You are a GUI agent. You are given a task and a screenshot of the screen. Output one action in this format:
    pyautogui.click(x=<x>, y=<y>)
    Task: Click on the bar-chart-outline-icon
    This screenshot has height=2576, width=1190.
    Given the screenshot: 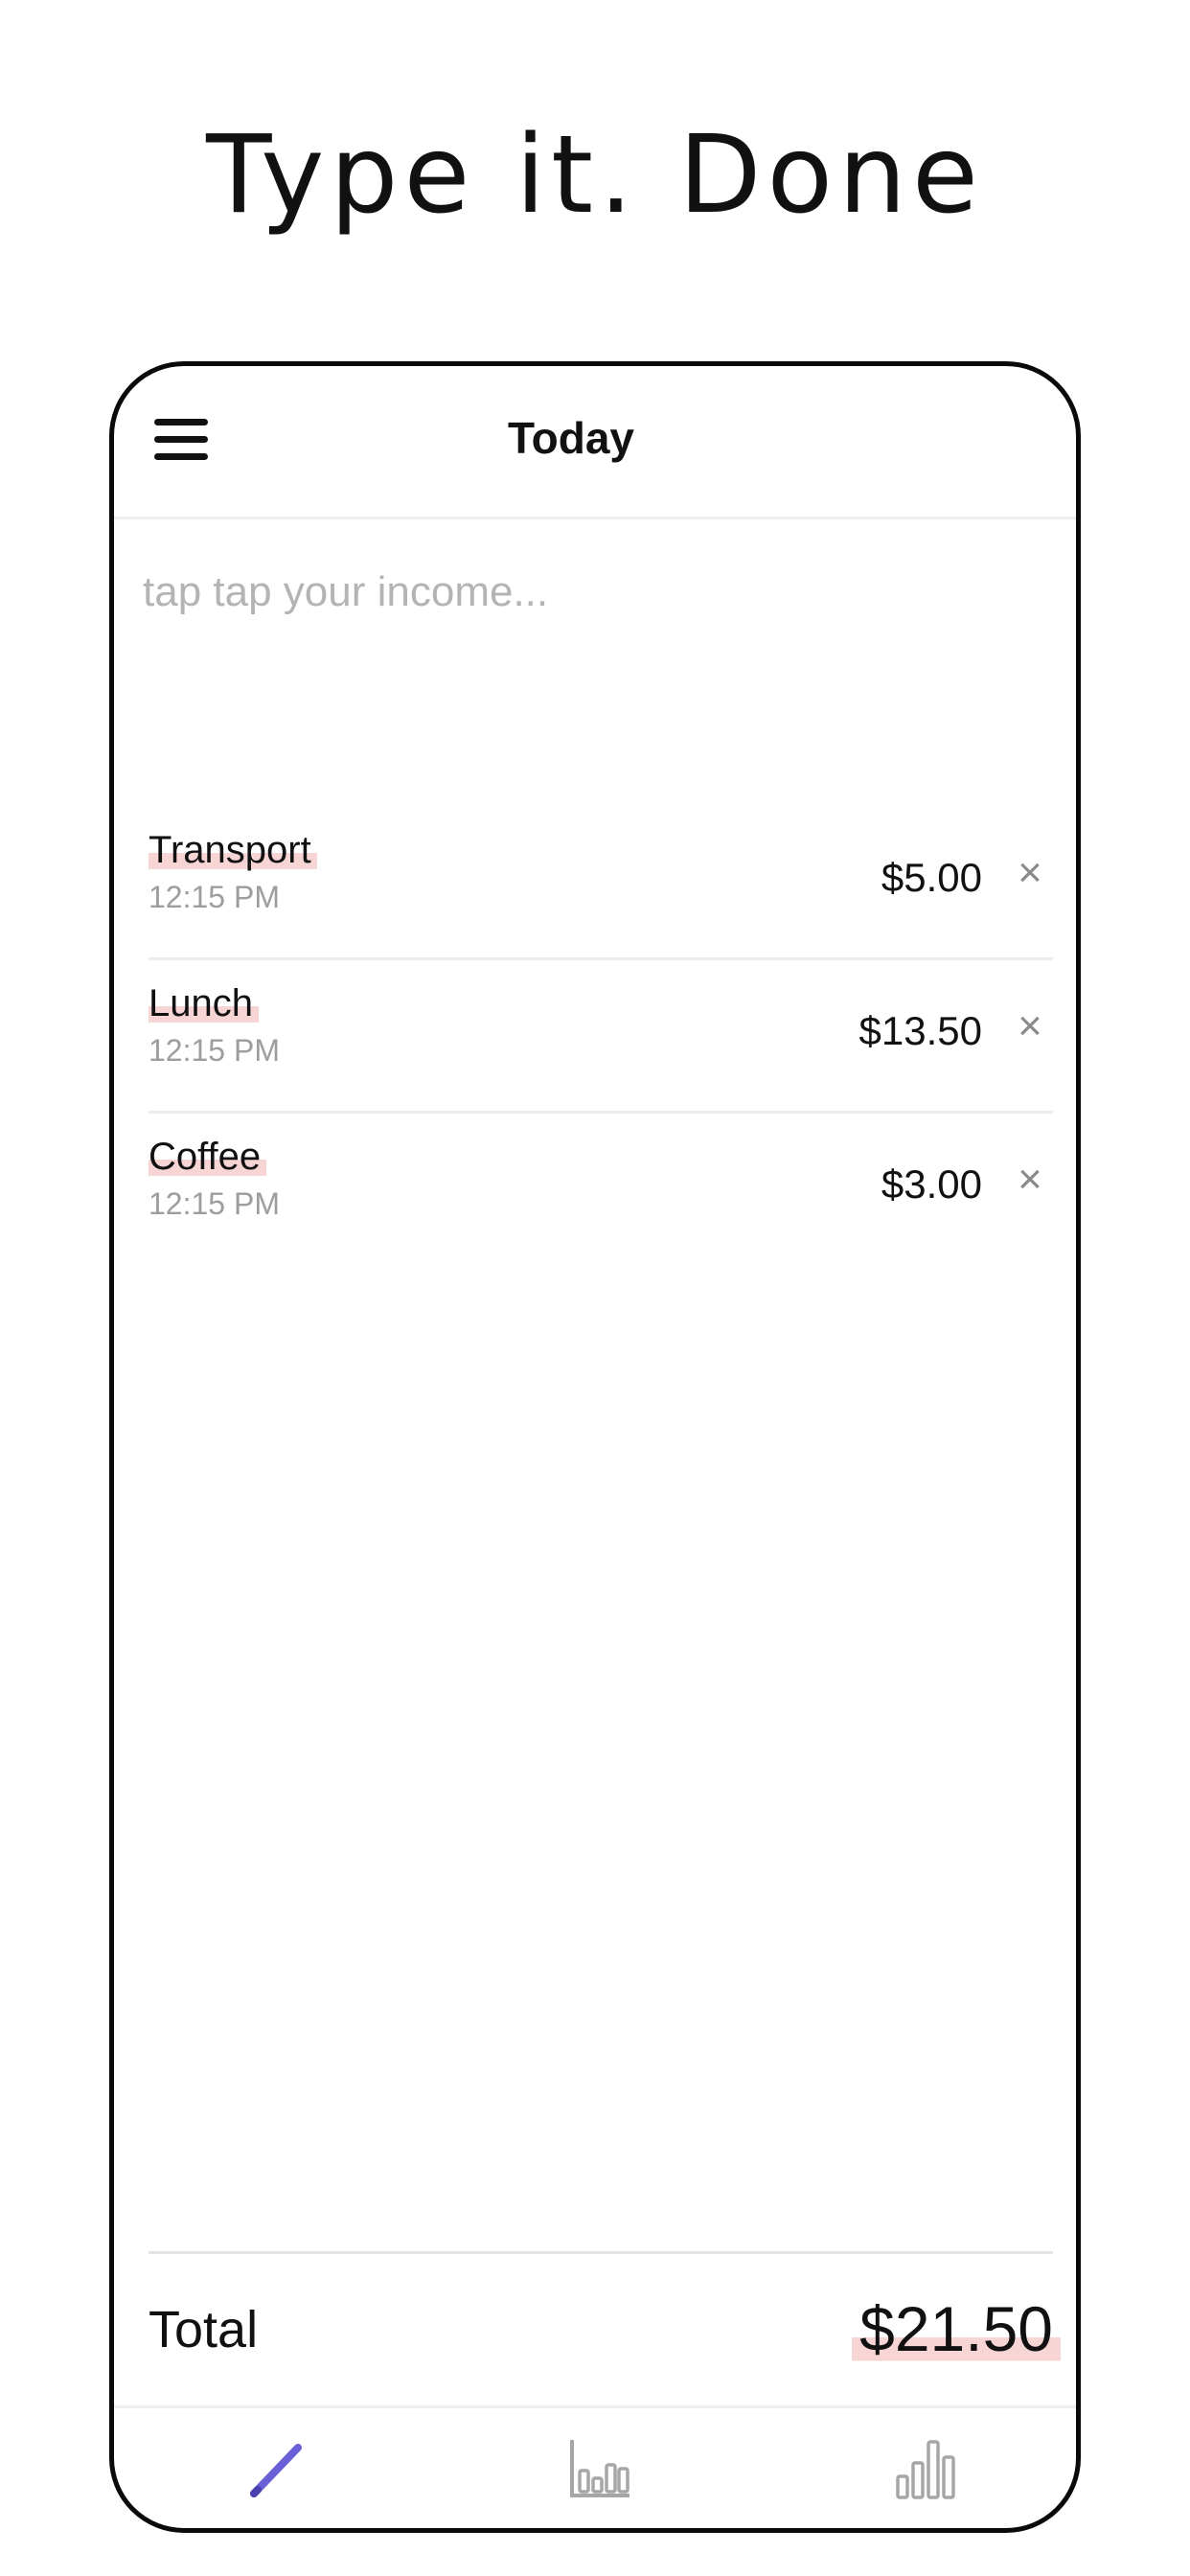 What is the action you would take?
    pyautogui.click(x=600, y=2468)
    